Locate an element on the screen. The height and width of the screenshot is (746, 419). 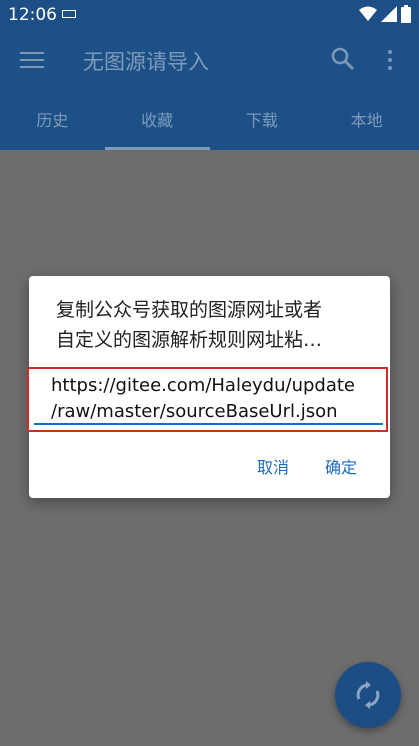
status-icons is located at coordinates (385, 14).